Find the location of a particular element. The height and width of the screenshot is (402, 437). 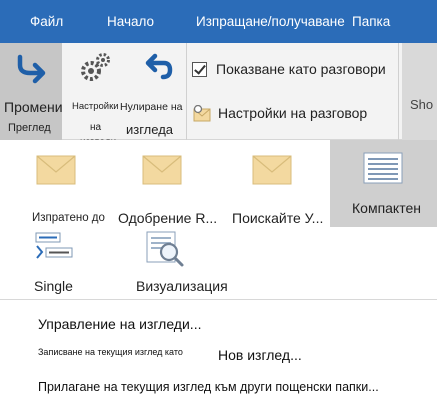

tab-folder: Папка is located at coordinates (371, 21).